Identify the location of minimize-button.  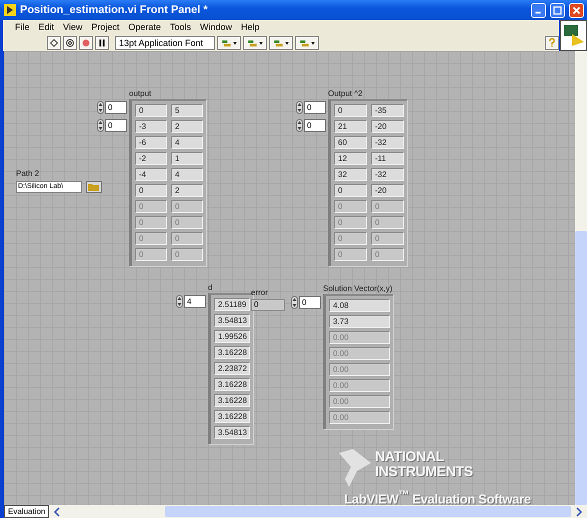
(538, 10).